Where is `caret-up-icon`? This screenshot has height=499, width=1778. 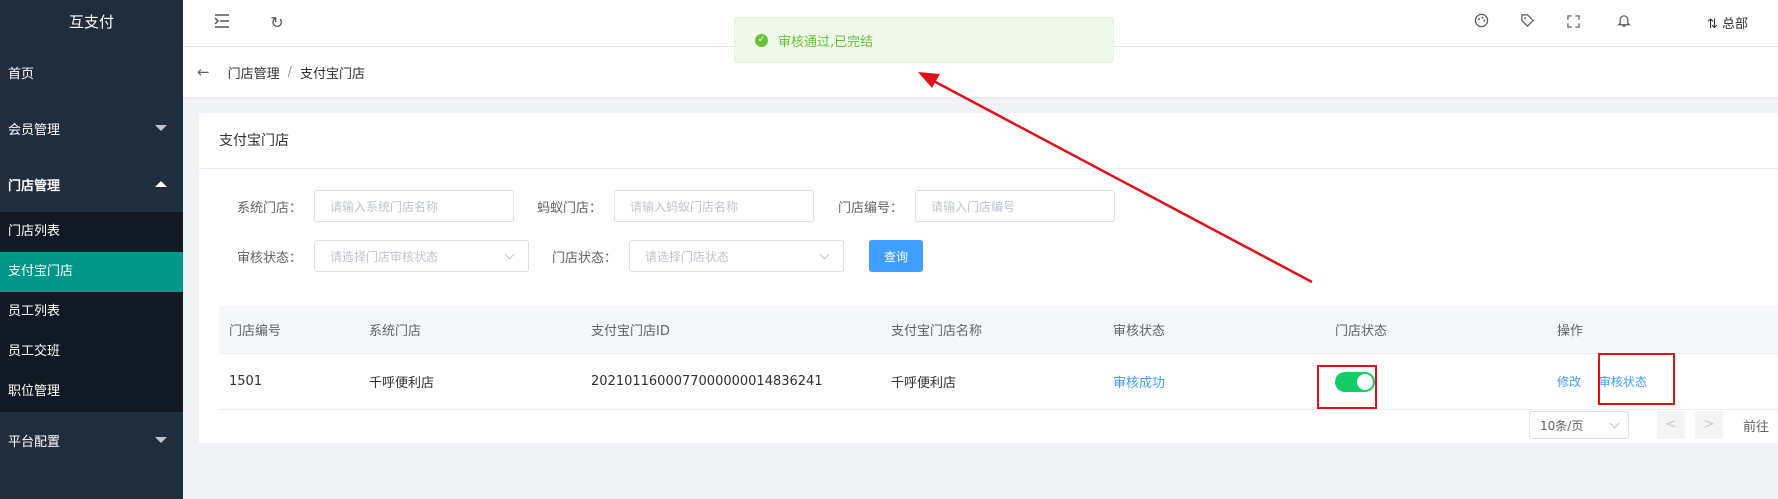 caret-up-icon is located at coordinates (161, 184).